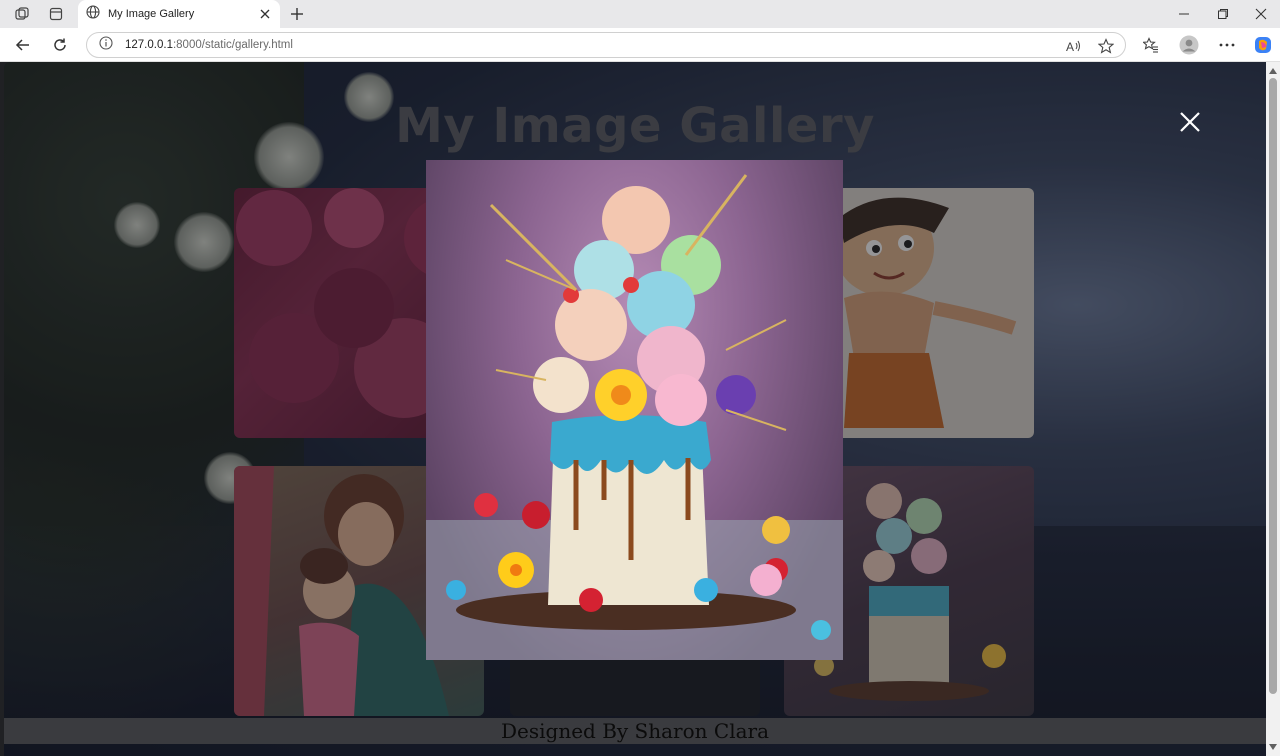  I want to click on new-tab-plus-icon, so click(297, 14).